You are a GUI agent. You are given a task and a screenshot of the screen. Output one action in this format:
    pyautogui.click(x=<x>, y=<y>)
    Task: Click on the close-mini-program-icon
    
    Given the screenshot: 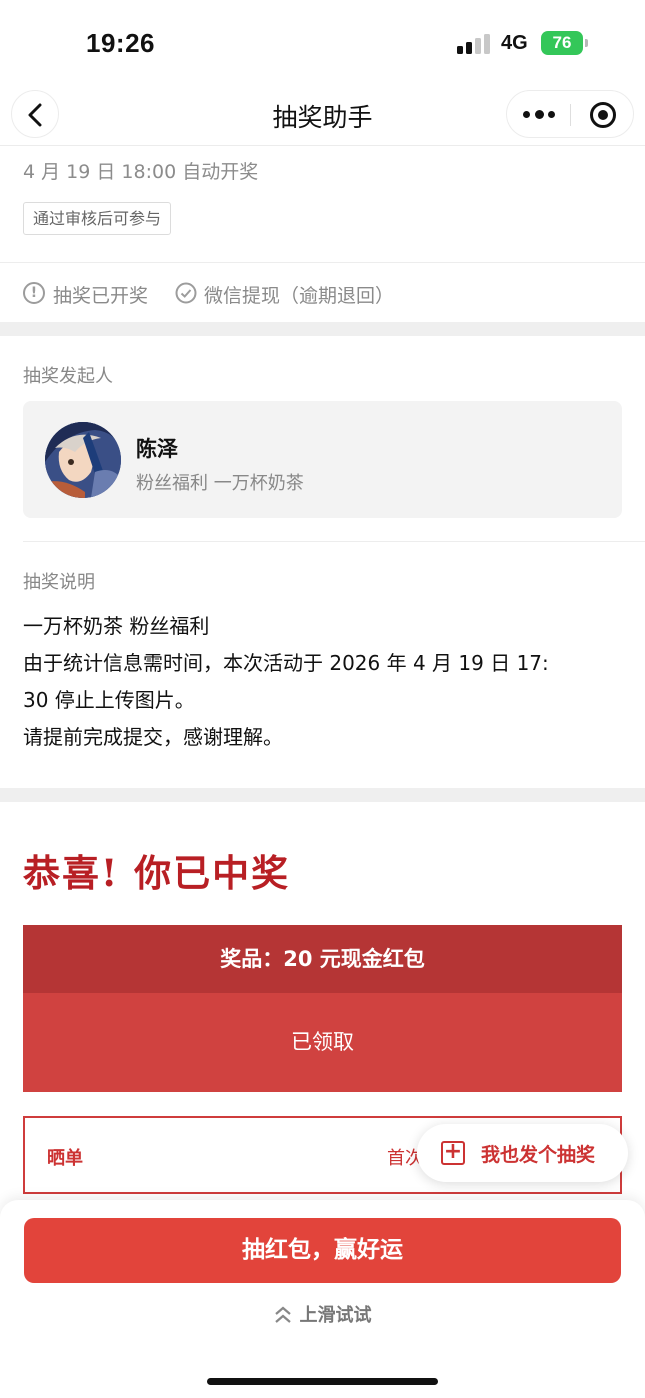 What is the action you would take?
    pyautogui.click(x=603, y=115)
    